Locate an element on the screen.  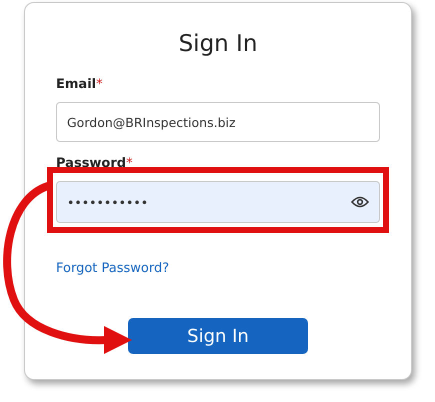
input-field: Gordon@BRInspections.biz is located at coordinates (218, 122).